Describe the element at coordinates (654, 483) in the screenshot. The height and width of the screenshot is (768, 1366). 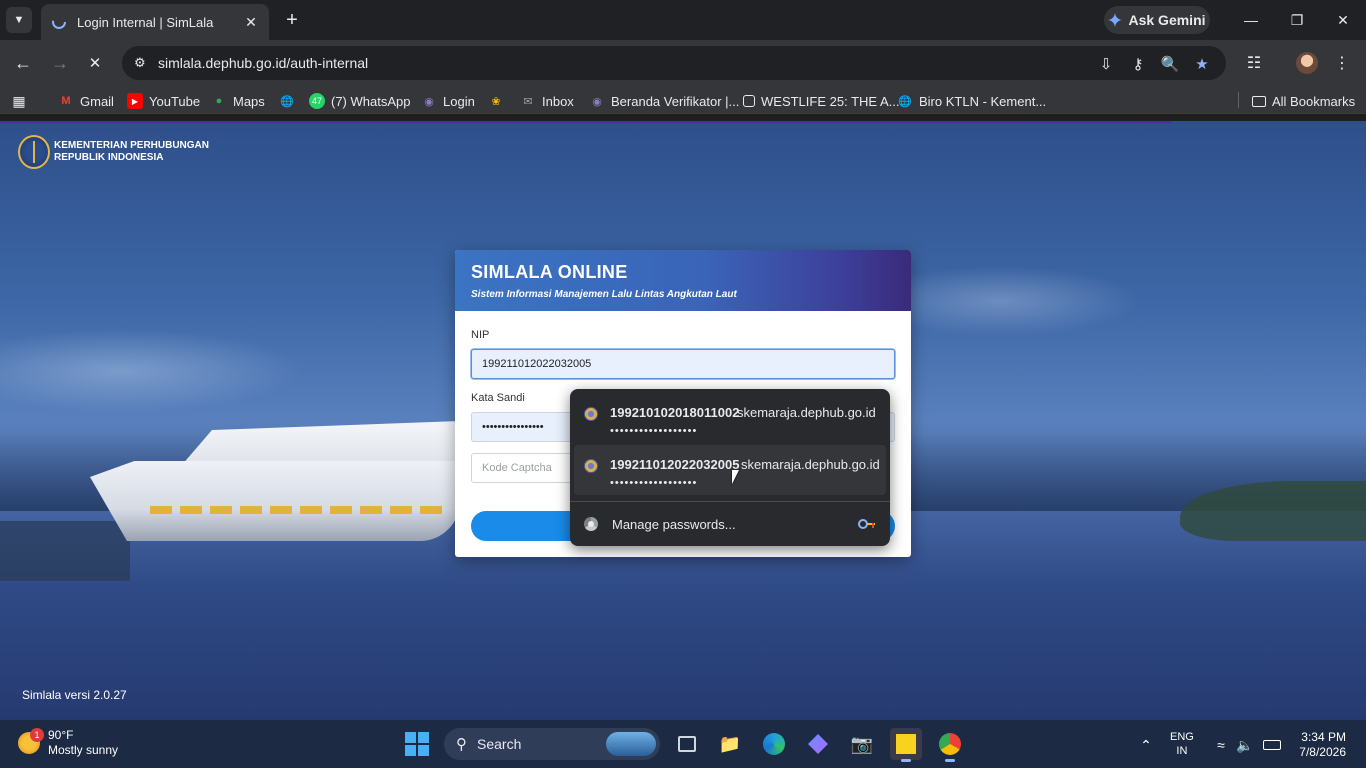
I see `suggestion-password: ••••••••••••••••••` at that location.